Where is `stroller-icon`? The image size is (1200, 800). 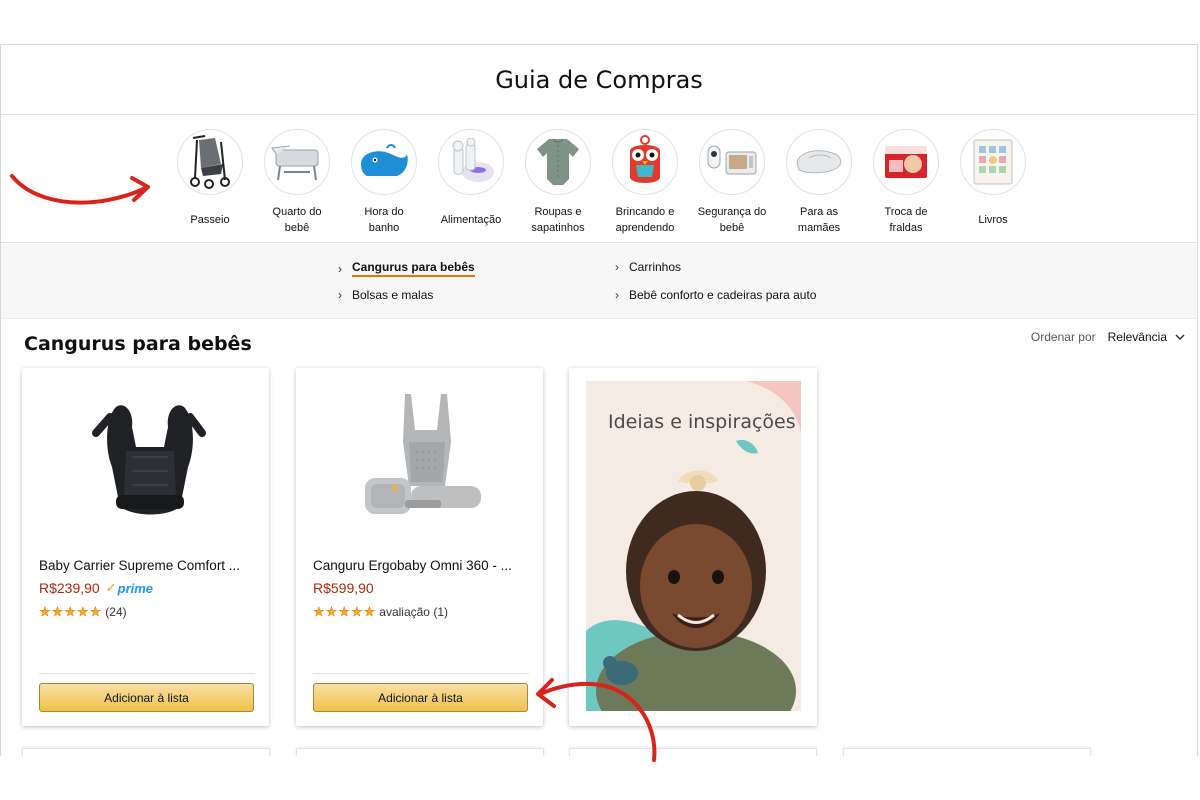
stroller-icon is located at coordinates (210, 162).